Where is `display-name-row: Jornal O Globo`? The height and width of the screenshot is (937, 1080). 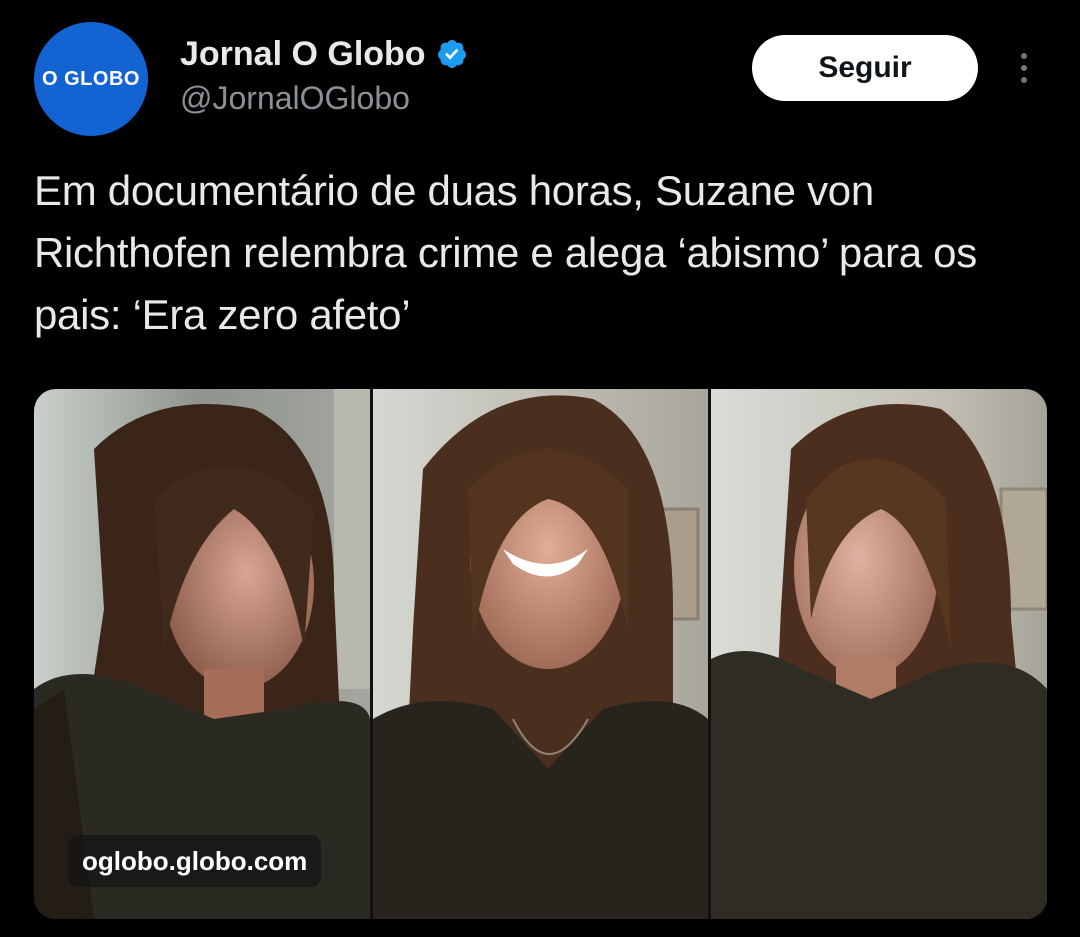
display-name-row: Jornal O Globo is located at coordinates (324, 54).